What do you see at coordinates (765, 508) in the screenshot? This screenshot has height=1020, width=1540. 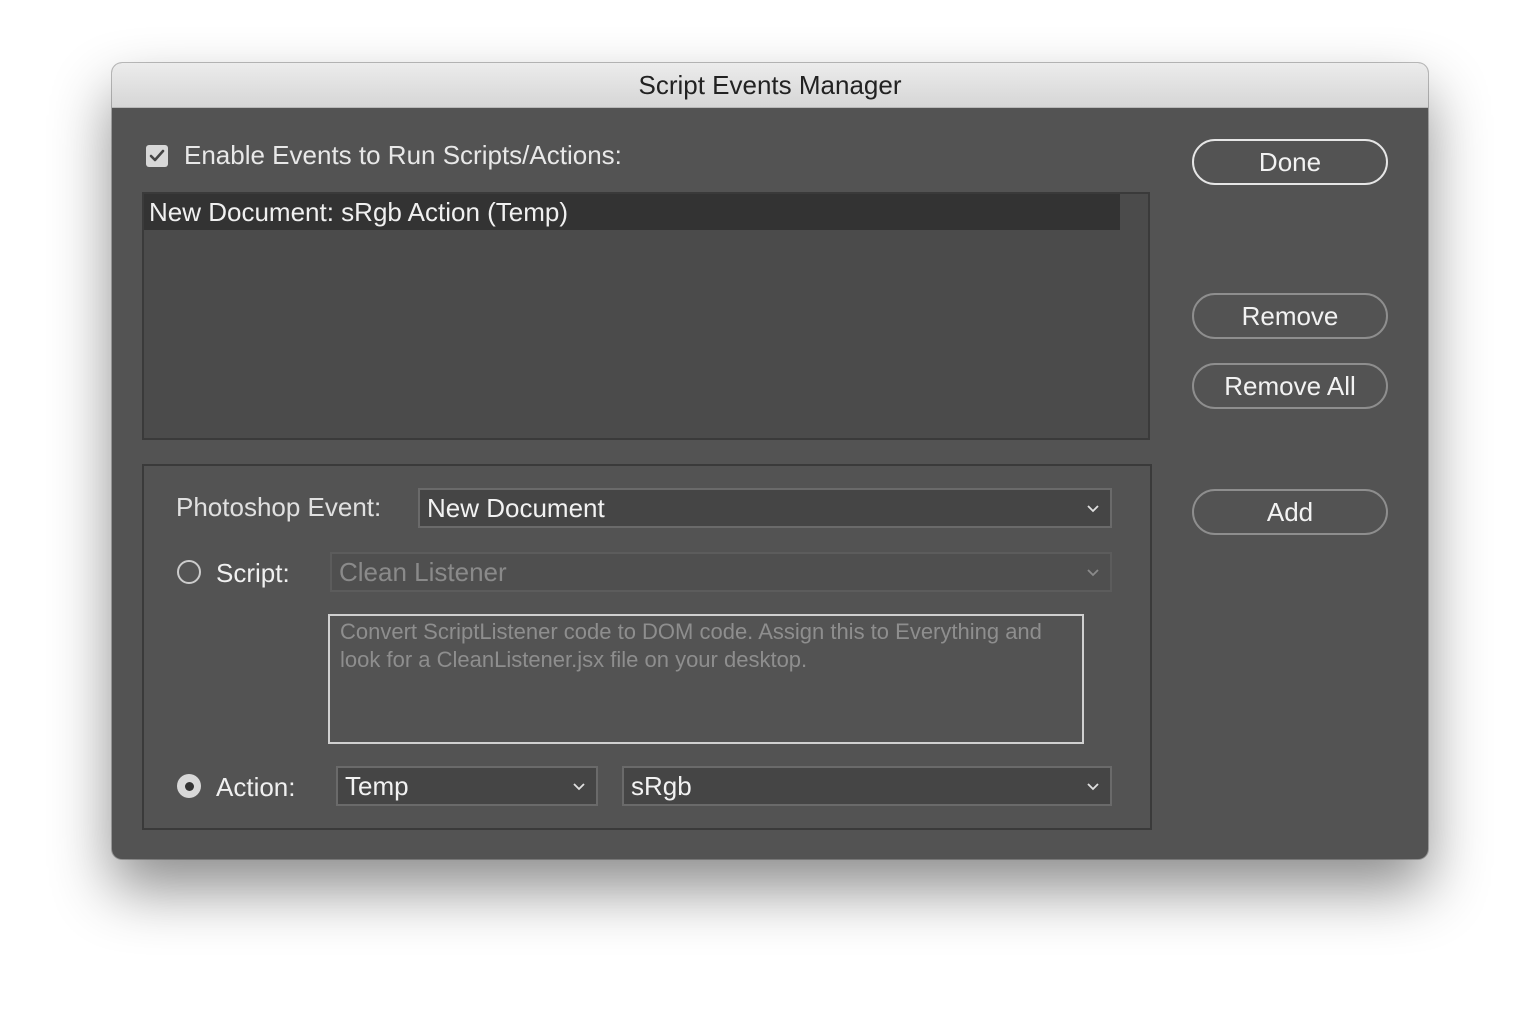 I see `photoshop-event-select: New Document` at bounding box center [765, 508].